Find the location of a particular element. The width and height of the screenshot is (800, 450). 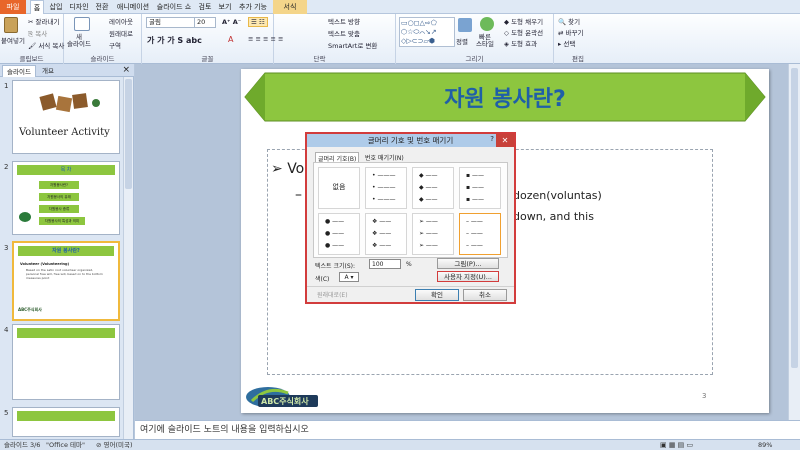

new-slide-button: 새 슬라이드 is located at coordinates (79, 41).